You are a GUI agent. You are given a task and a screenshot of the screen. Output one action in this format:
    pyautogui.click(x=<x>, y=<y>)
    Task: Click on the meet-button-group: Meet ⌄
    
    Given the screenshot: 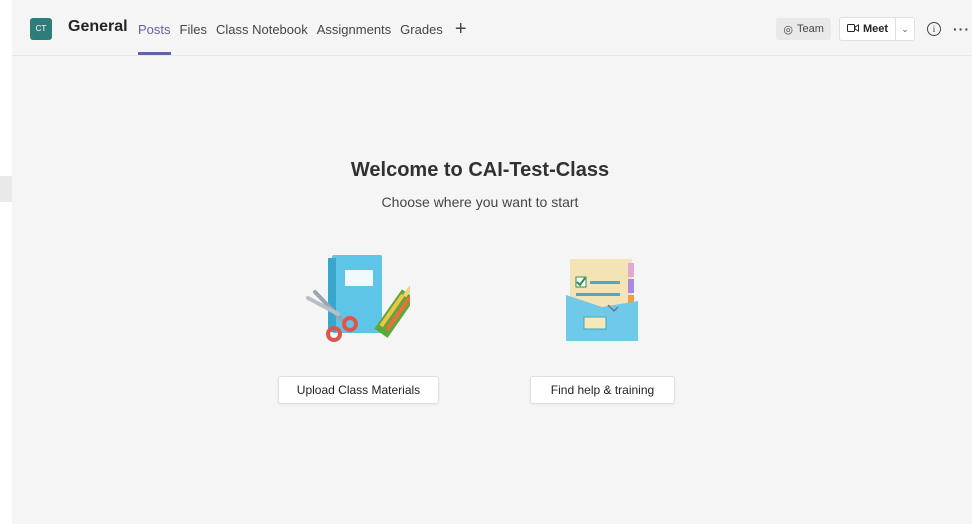 What is the action you would take?
    pyautogui.click(x=876, y=29)
    